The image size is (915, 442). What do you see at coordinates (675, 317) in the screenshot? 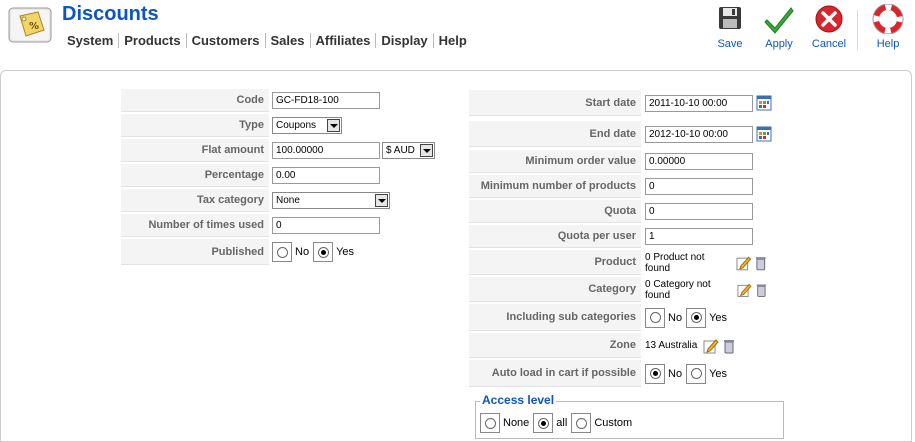
I see `sub-categories-no-label: No` at bounding box center [675, 317].